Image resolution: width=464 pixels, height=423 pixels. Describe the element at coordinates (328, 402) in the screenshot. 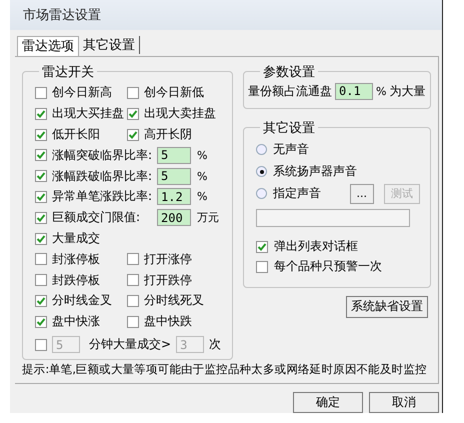

I see `dialog-button: 确定` at that location.